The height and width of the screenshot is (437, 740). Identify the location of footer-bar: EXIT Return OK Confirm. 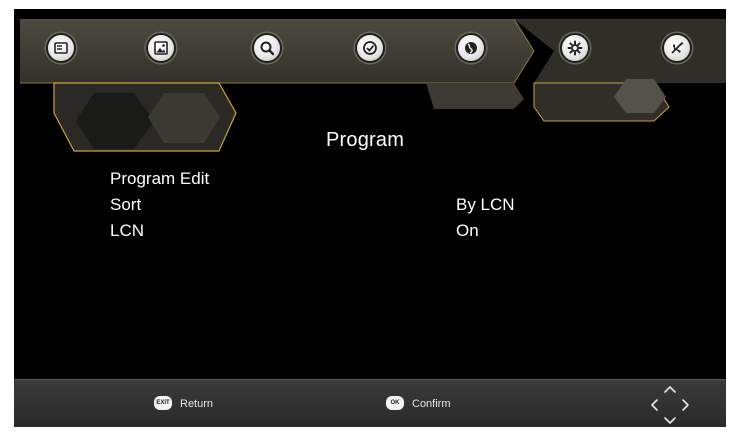
(370, 403).